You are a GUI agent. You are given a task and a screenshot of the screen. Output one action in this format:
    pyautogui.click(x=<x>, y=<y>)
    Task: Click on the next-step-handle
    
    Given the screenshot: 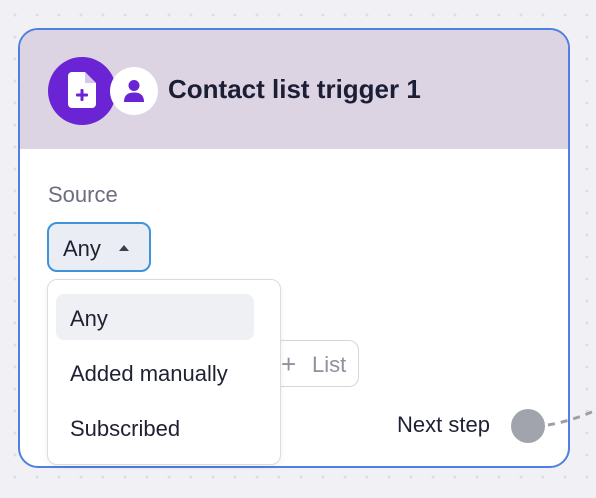 What is the action you would take?
    pyautogui.click(x=528, y=426)
    